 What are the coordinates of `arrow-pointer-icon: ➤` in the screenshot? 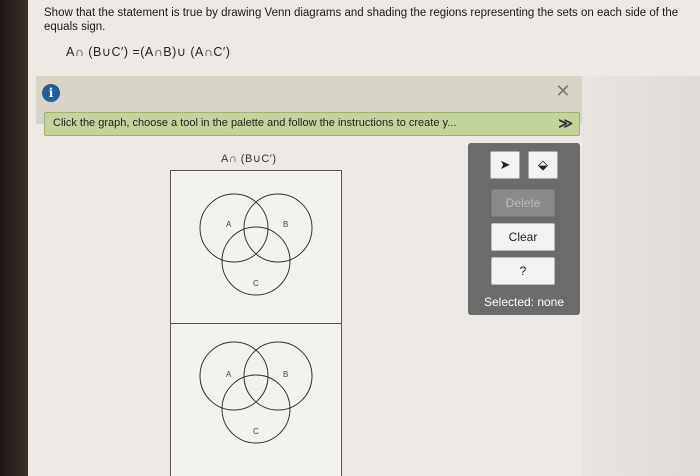 It's located at (505, 165).